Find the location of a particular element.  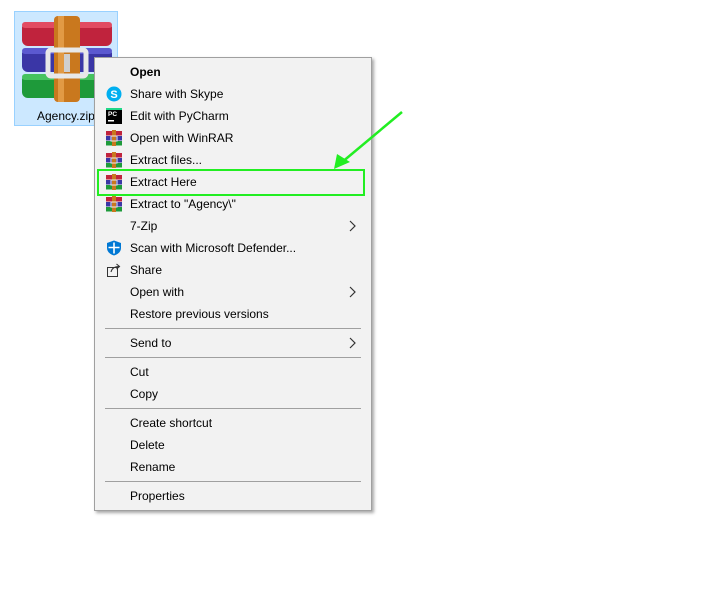

menu-item-open-with: Open with is located at coordinates (233, 292).